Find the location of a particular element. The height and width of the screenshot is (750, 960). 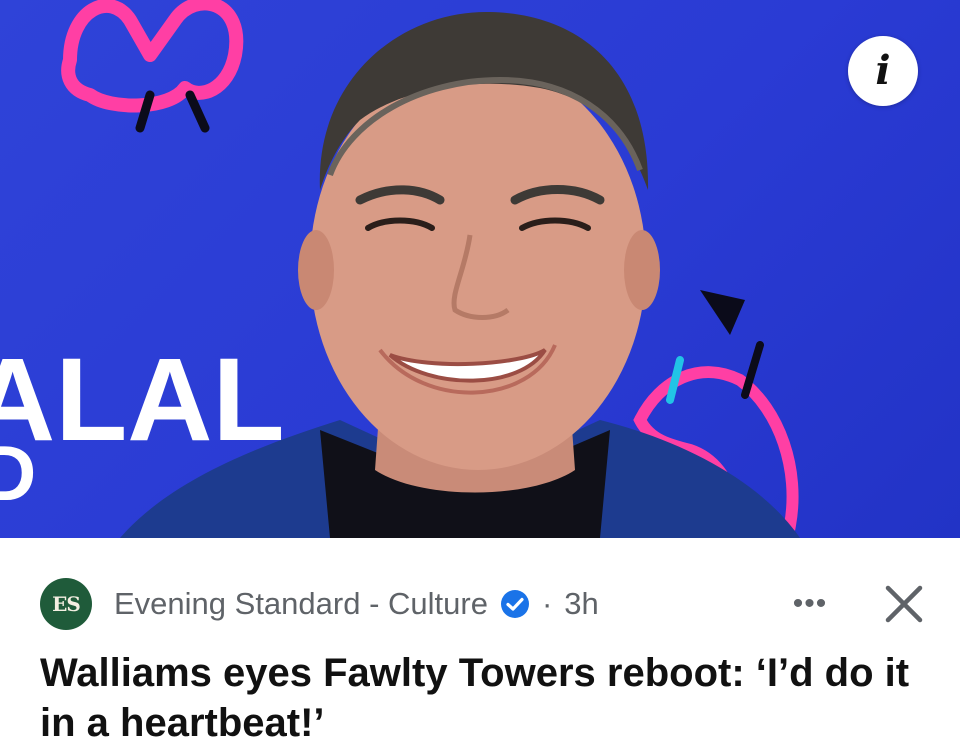

backdrop-lettering-2: D is located at coordinates (18, 473).